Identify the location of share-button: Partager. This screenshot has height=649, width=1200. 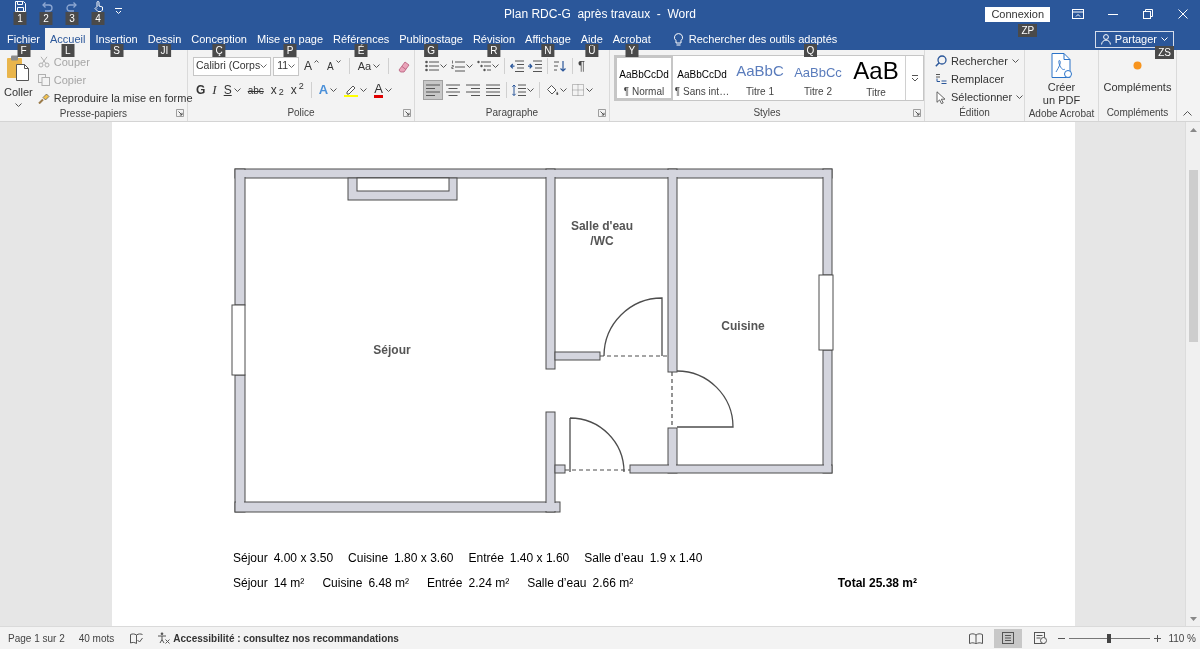
(1134, 39).